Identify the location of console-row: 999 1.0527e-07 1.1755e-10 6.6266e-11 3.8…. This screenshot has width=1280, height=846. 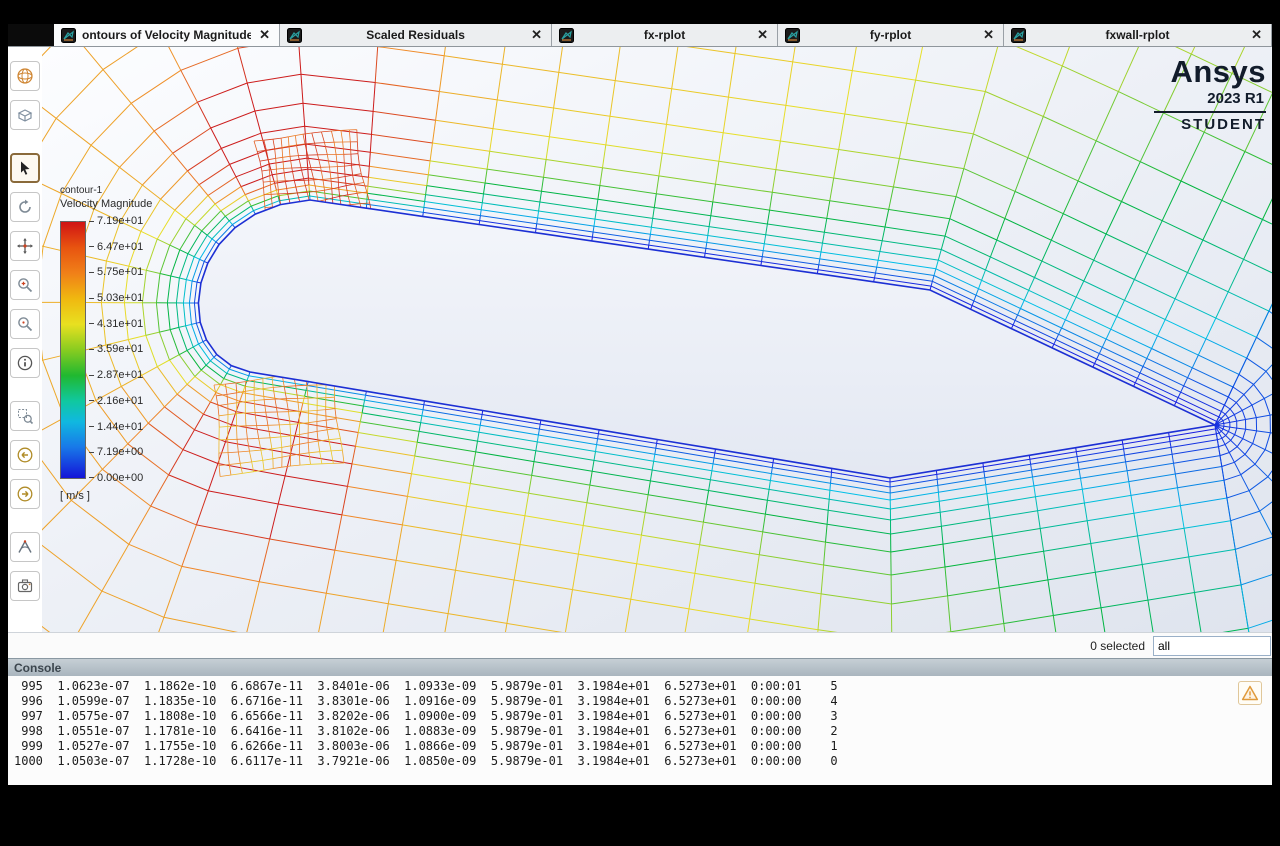
(426, 746).